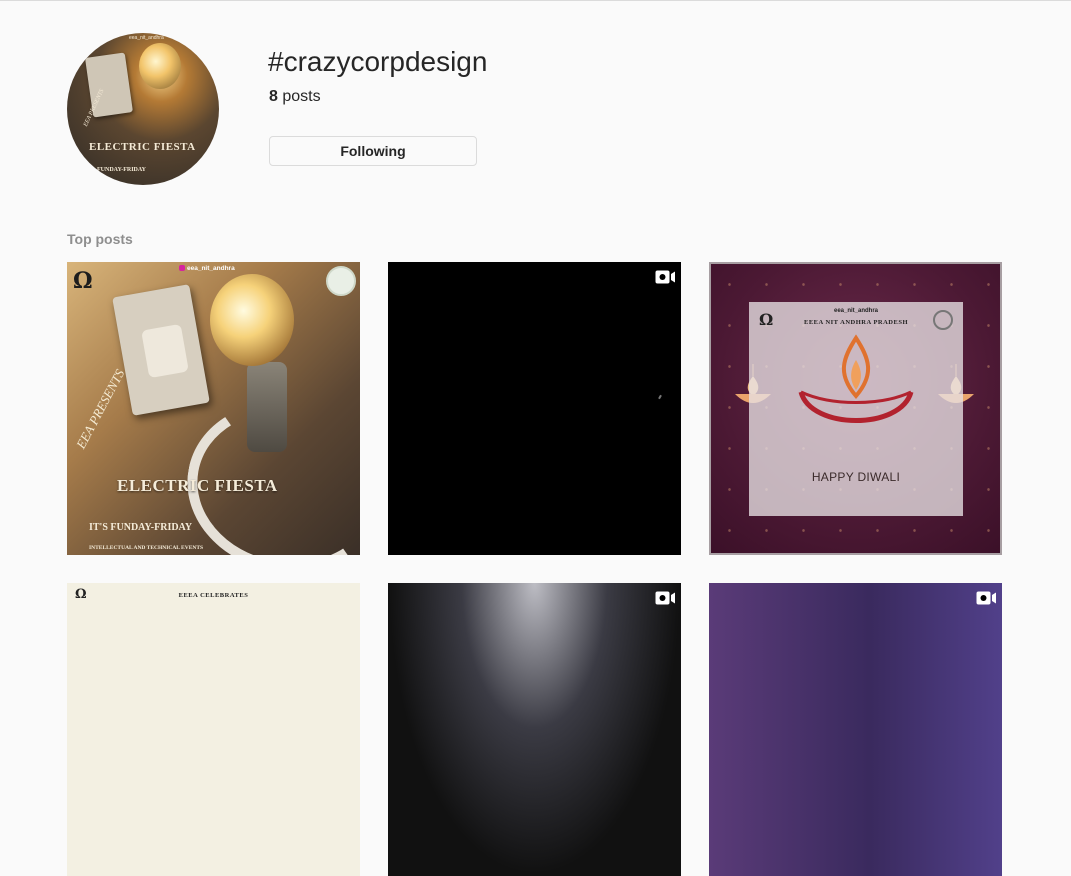  I want to click on video-icon, so click(665, 277).